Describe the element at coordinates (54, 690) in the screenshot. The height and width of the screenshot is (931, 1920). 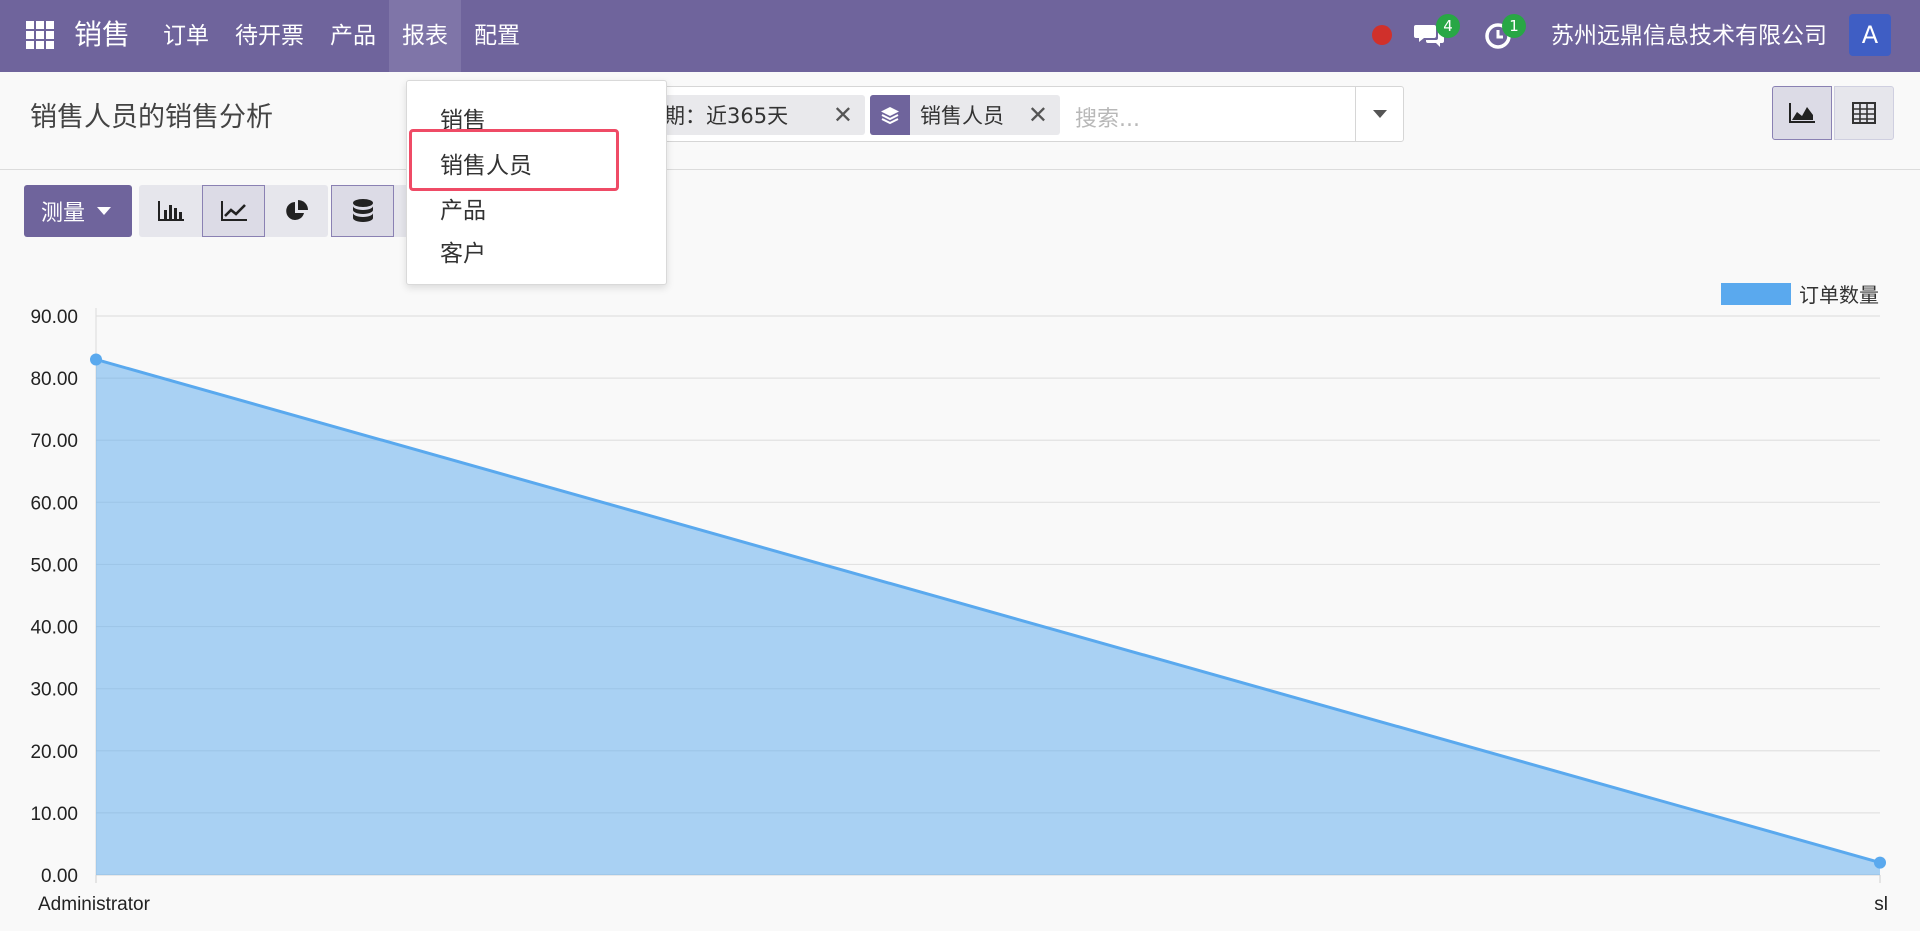
I see `y-tick-label: 30.00` at that location.